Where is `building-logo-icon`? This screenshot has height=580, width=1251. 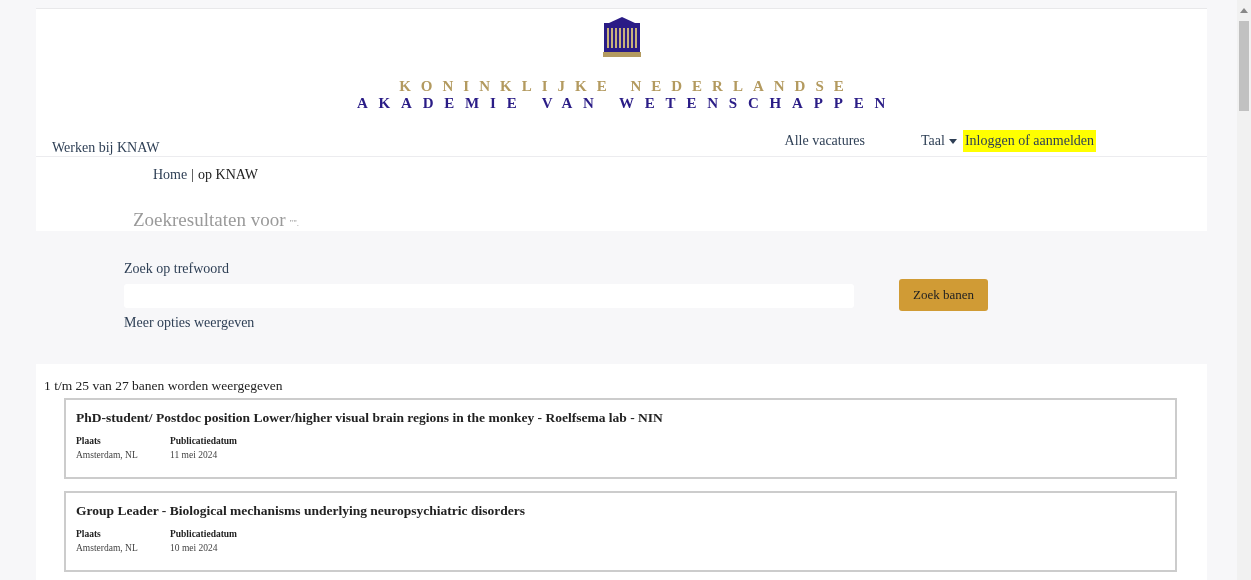 building-logo-icon is located at coordinates (621, 36).